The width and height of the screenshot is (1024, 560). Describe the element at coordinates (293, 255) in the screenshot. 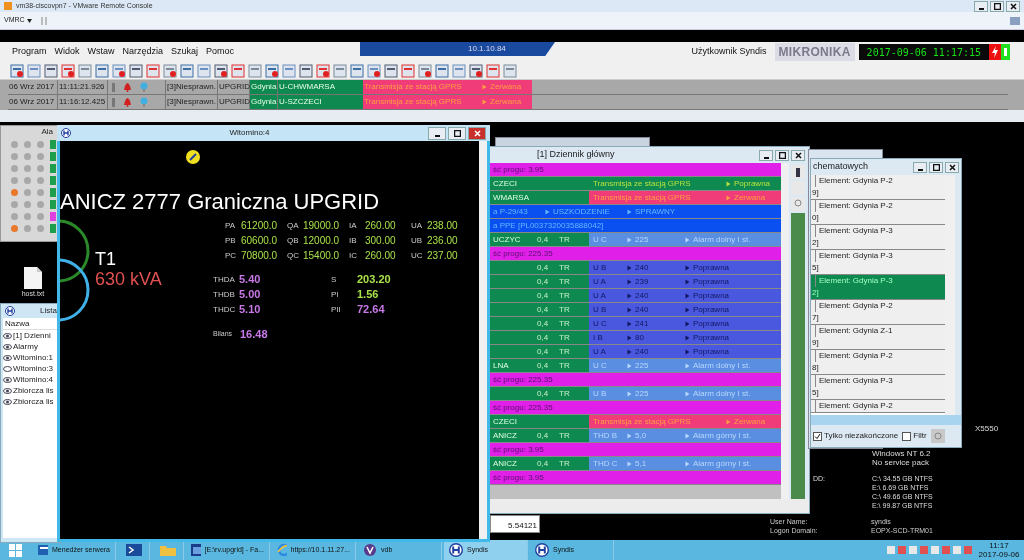

I see `measure-label: QC` at that location.